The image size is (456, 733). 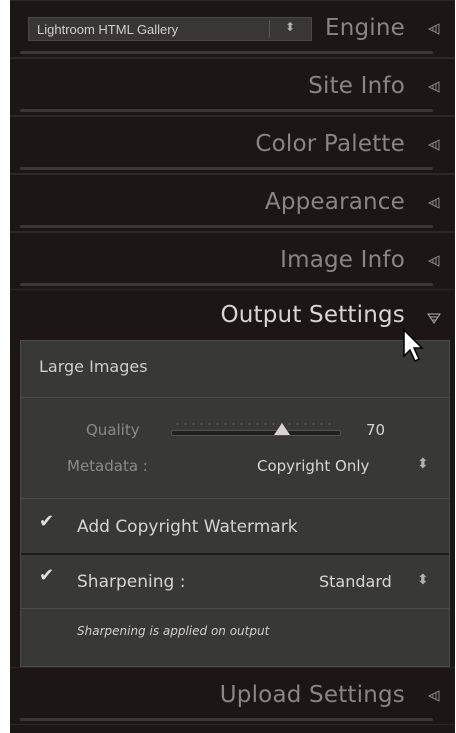 What do you see at coordinates (364, 28) in the screenshot?
I see `panel-title-engine: Engine` at bounding box center [364, 28].